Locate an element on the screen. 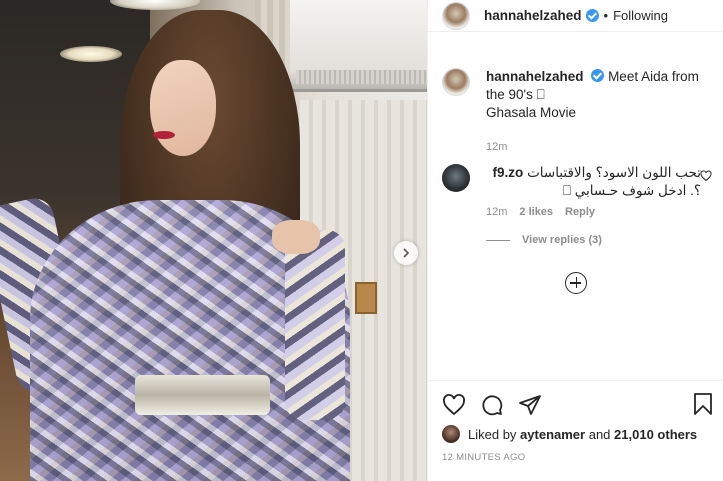  comment-likes: 2 likes is located at coordinates (536, 212).